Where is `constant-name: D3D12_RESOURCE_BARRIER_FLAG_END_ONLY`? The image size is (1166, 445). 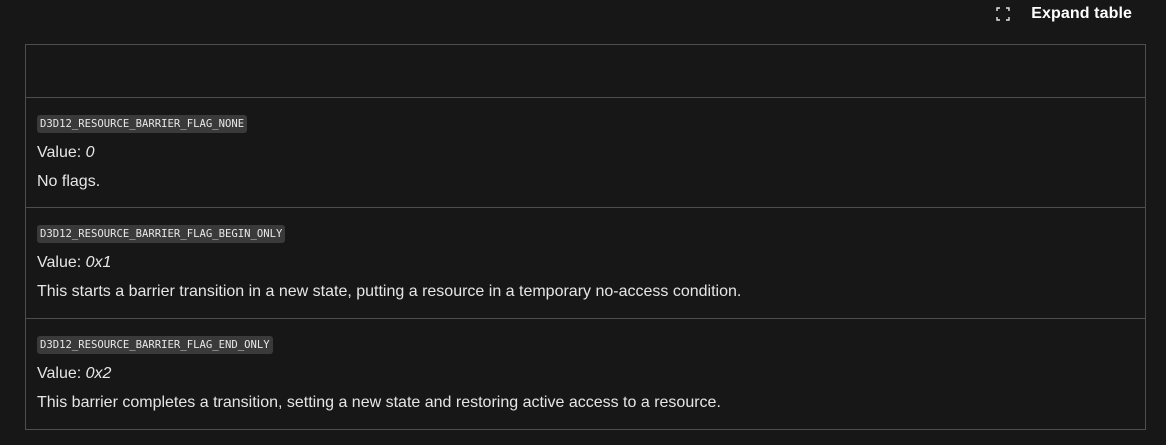
constant-name: D3D12_RESOURCE_BARRIER_FLAG_END_ONLY is located at coordinates (155, 345).